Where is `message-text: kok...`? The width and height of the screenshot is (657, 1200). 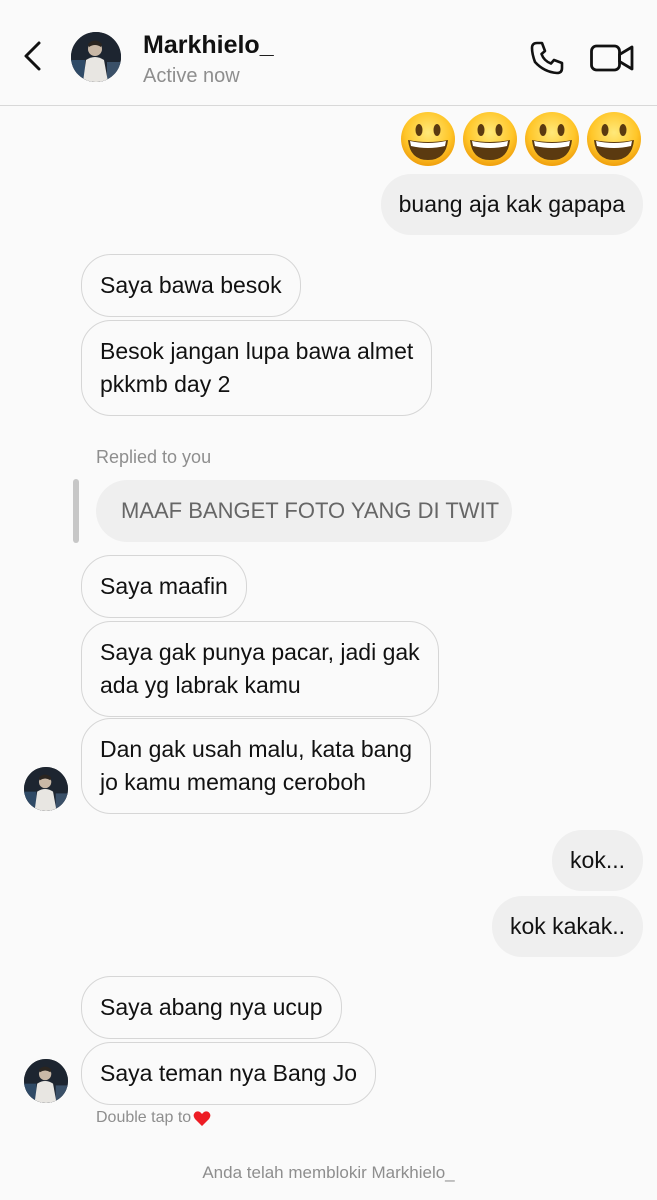 message-text: kok... is located at coordinates (597, 860).